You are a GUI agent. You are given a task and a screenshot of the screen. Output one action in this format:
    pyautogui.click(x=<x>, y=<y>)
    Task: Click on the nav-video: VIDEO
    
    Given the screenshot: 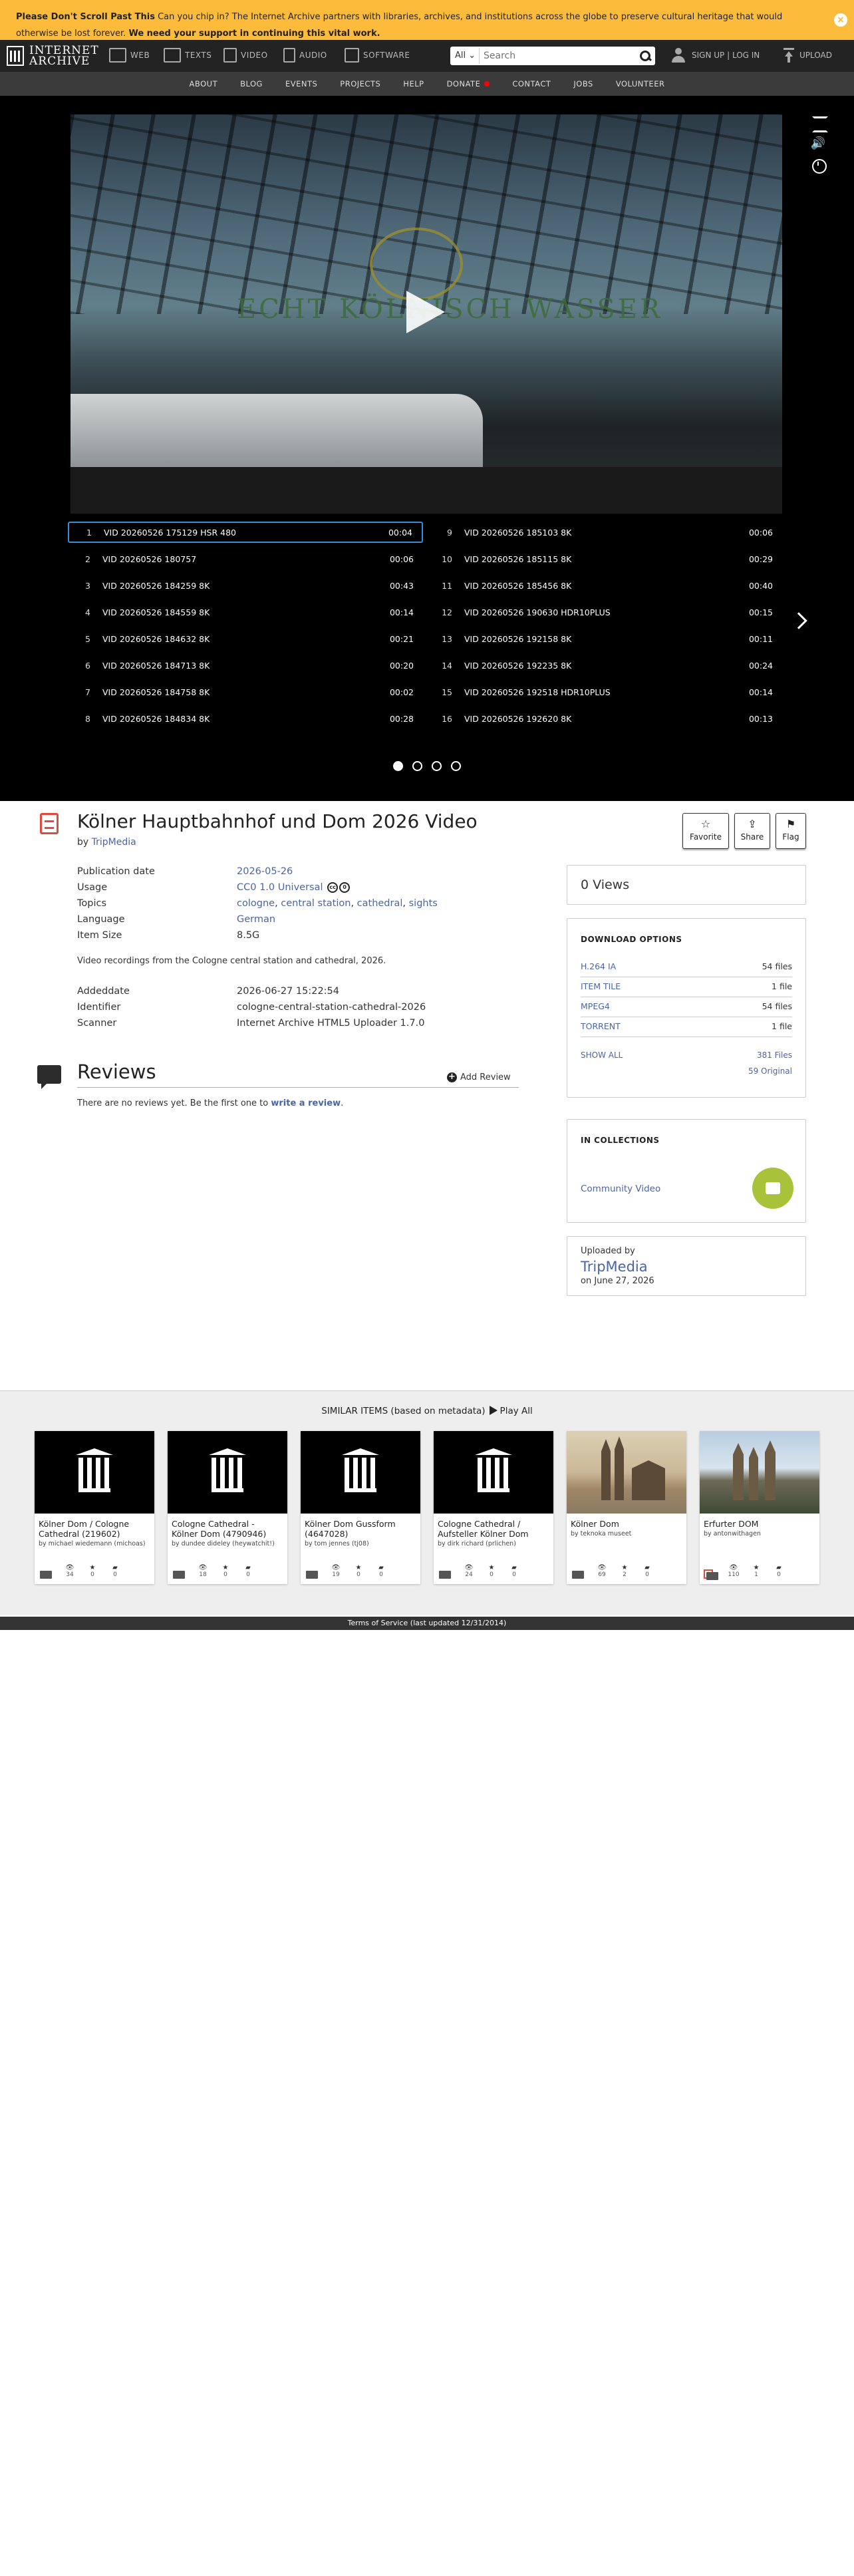 What is the action you would take?
    pyautogui.click(x=245, y=55)
    